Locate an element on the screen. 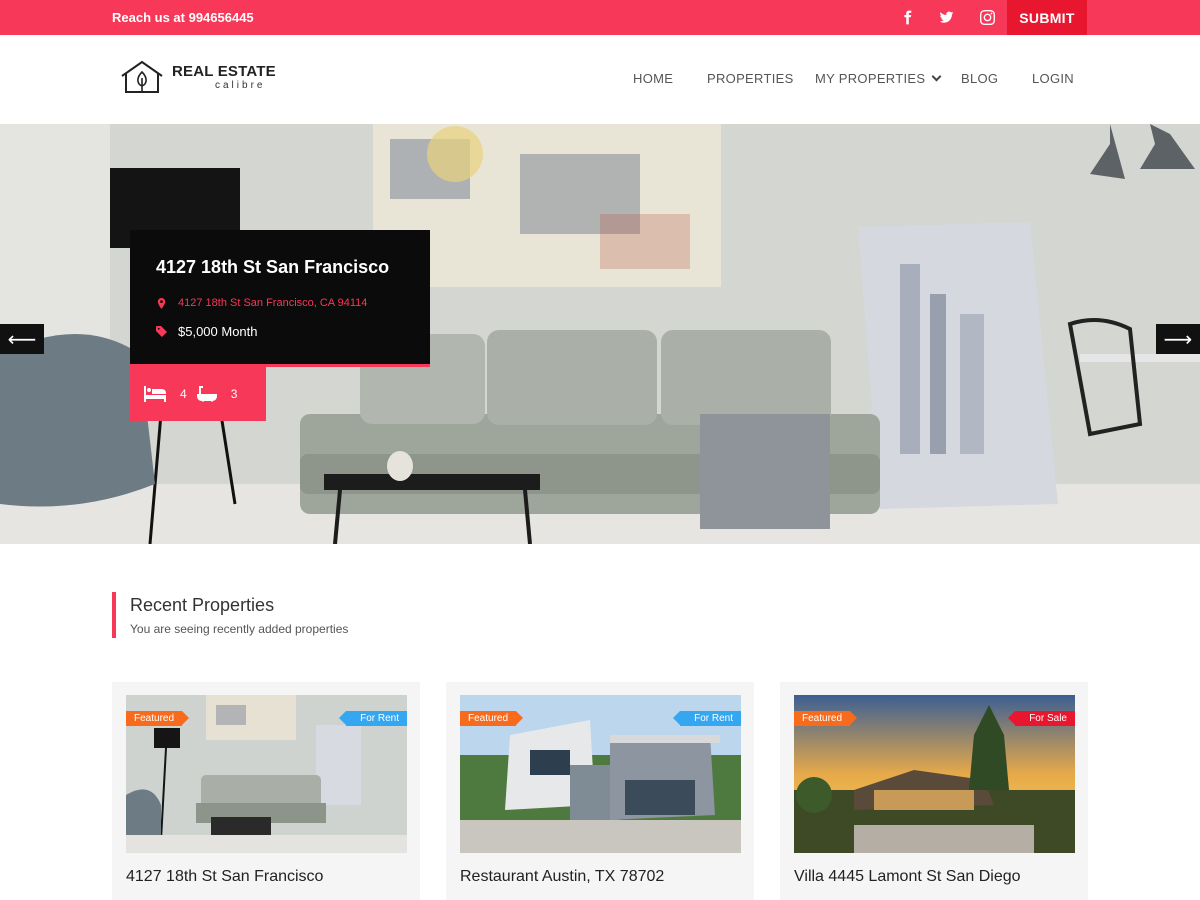 The image size is (1200, 900). slider-next-button: ⟶ is located at coordinates (1178, 339).